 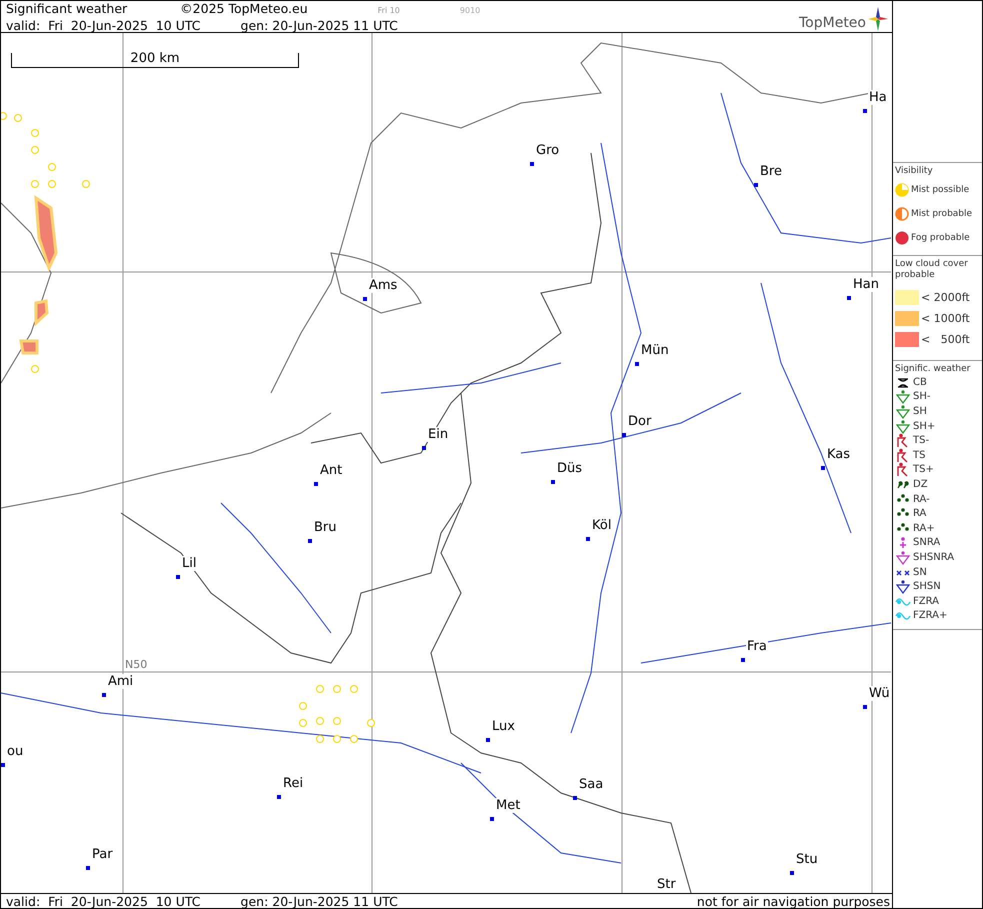 I want to click on legend-label: < 1000ft, so click(x=945, y=318).